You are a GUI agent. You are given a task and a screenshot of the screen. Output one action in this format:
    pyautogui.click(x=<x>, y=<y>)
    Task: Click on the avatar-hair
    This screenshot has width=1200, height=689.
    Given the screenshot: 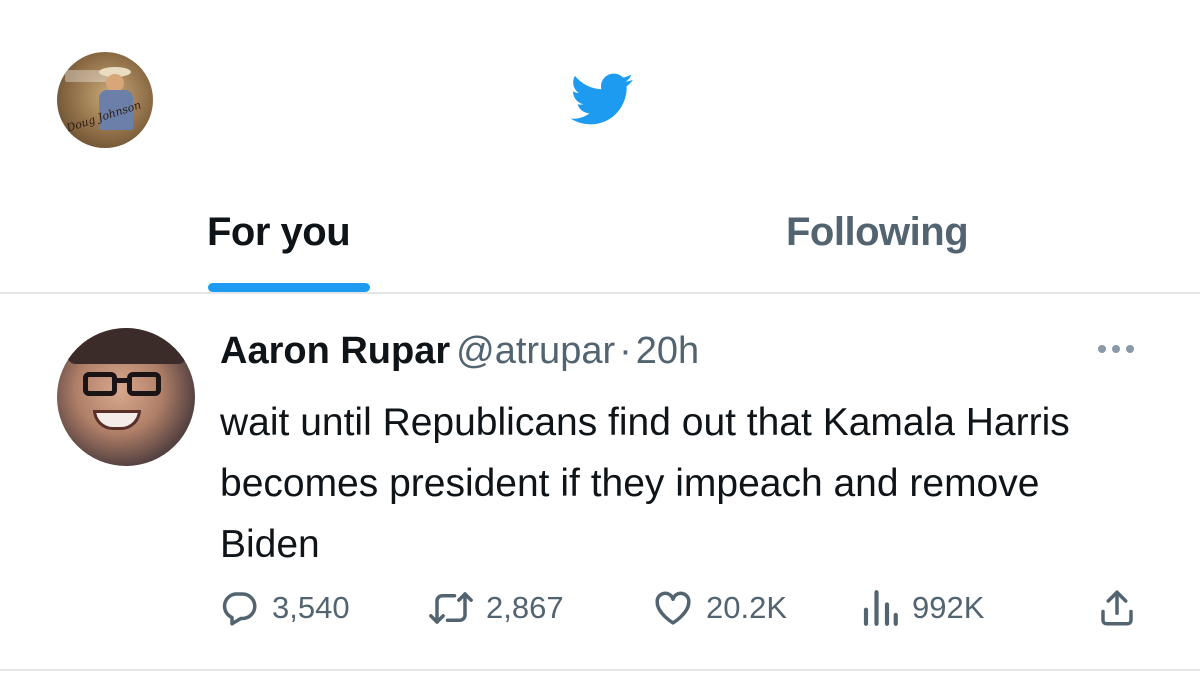 What is the action you would take?
    pyautogui.click(x=127, y=346)
    